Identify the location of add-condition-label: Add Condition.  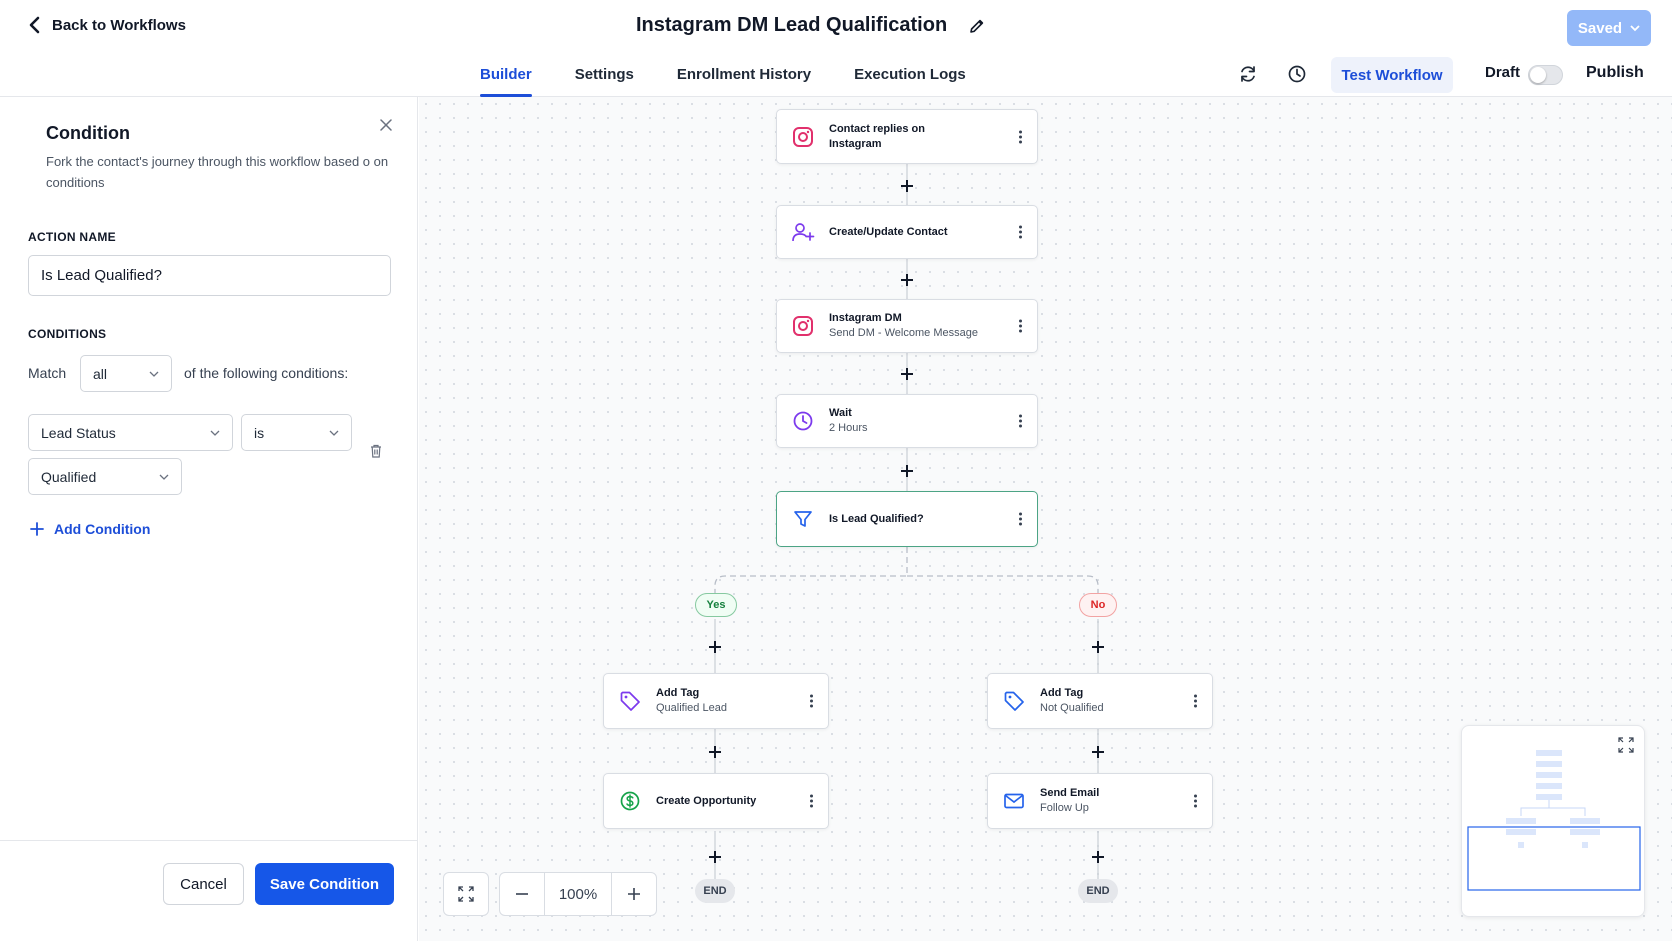
(102, 529).